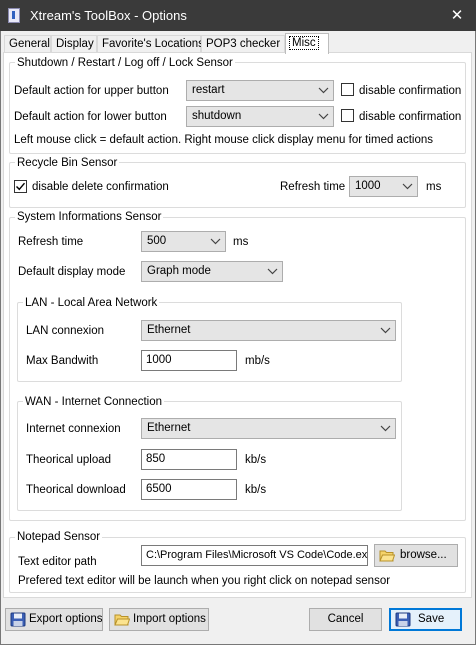  I want to click on tab-pop3-checker: POP3 checker, so click(243, 44).